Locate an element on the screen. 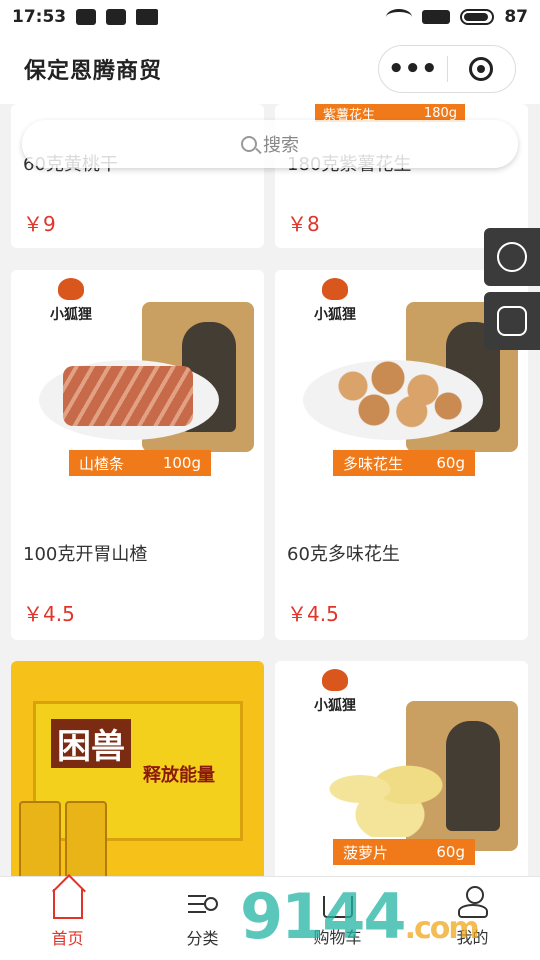 The image size is (540, 960). tab-home: 首页 is located at coordinates (67, 918).